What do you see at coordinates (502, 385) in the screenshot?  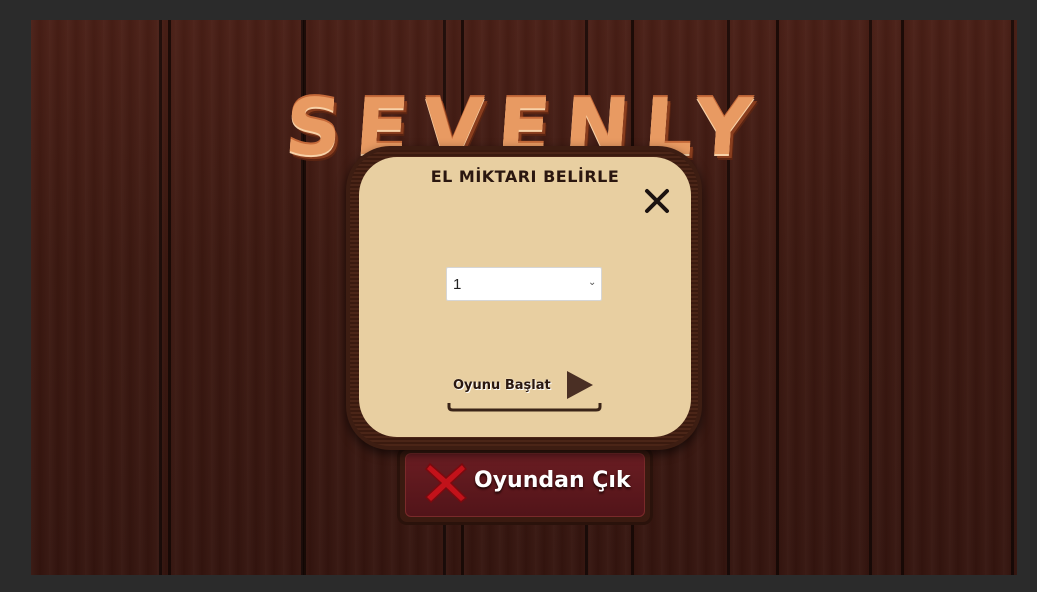 I see `start-button-label: Oyunu Başlat` at bounding box center [502, 385].